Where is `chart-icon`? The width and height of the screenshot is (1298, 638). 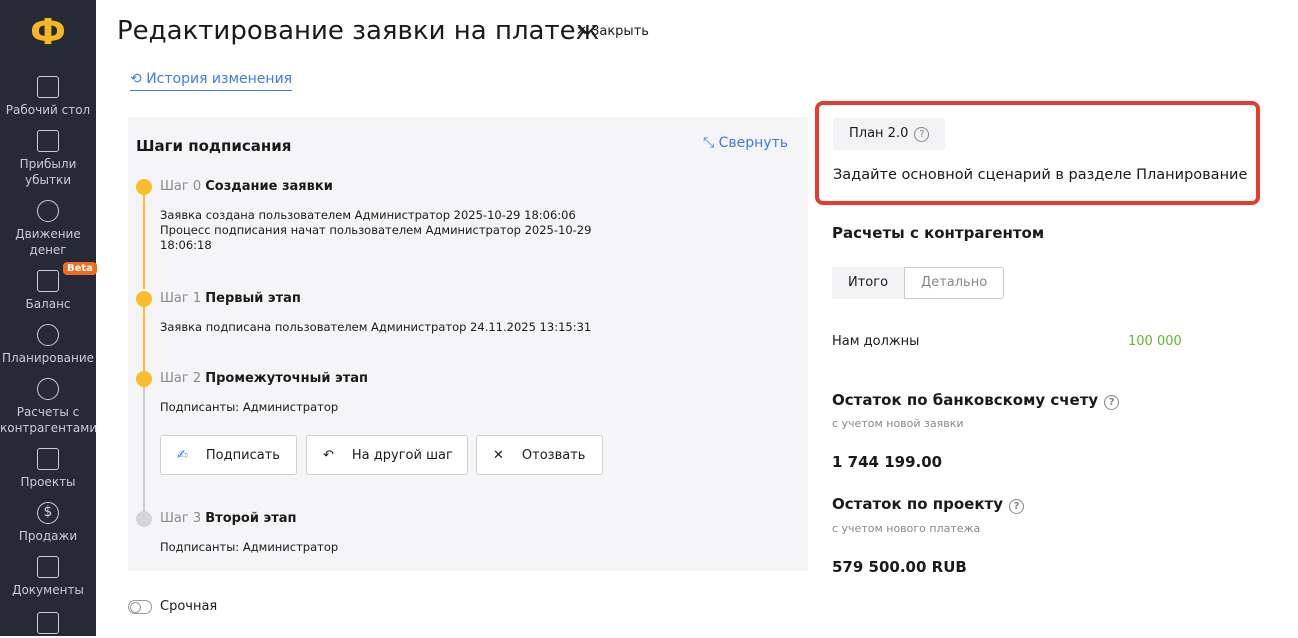
chart-icon is located at coordinates (48, 141).